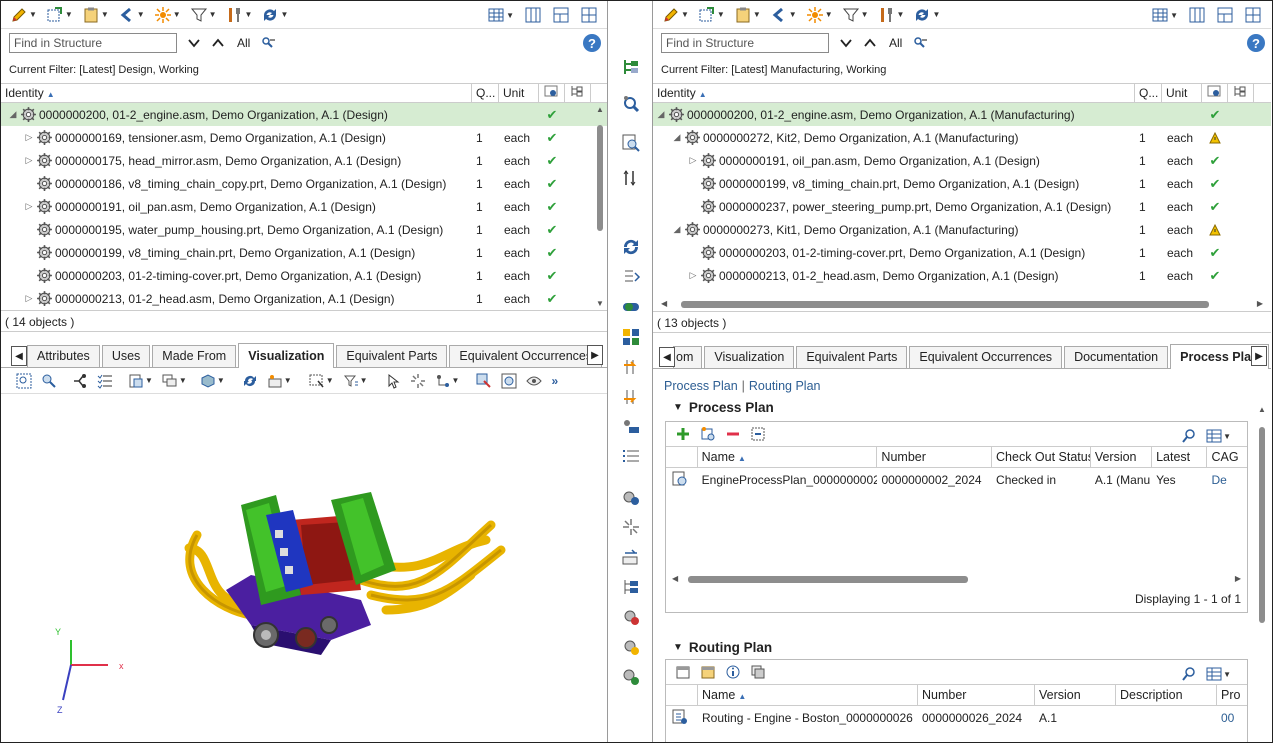  Describe the element at coordinates (554, 381) in the screenshot. I see `more-tools-icon: »` at that location.